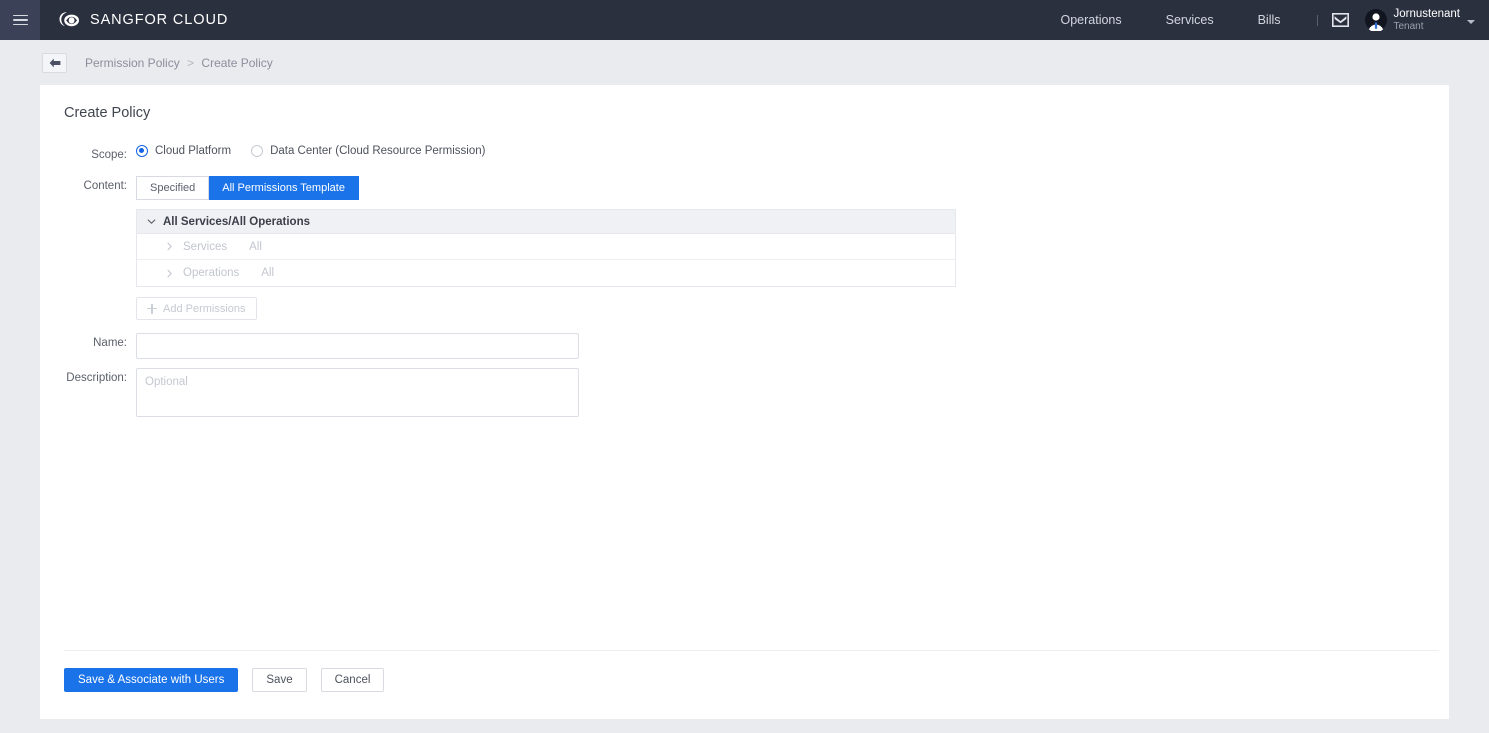 The height and width of the screenshot is (733, 1489). I want to click on radio-indicator-selected, so click(142, 151).